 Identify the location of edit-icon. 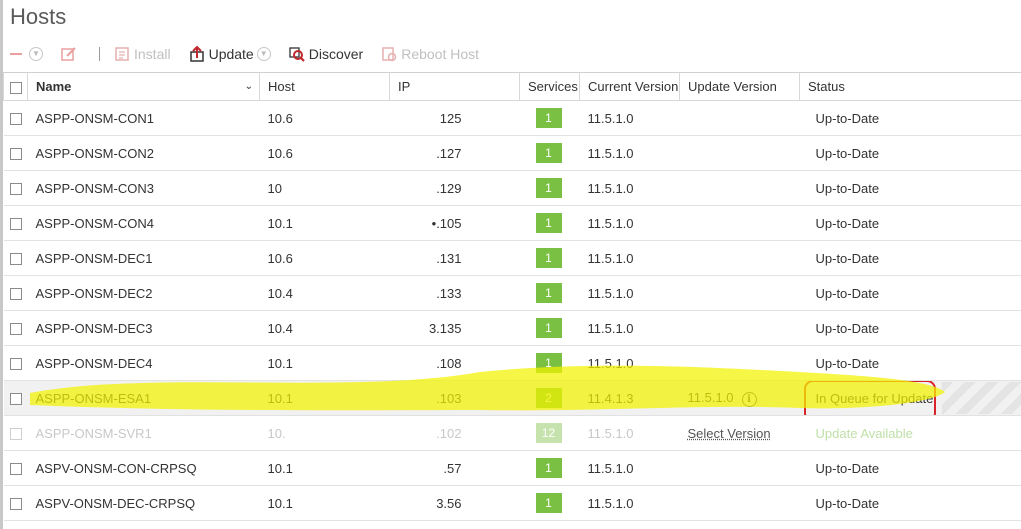
(69, 54).